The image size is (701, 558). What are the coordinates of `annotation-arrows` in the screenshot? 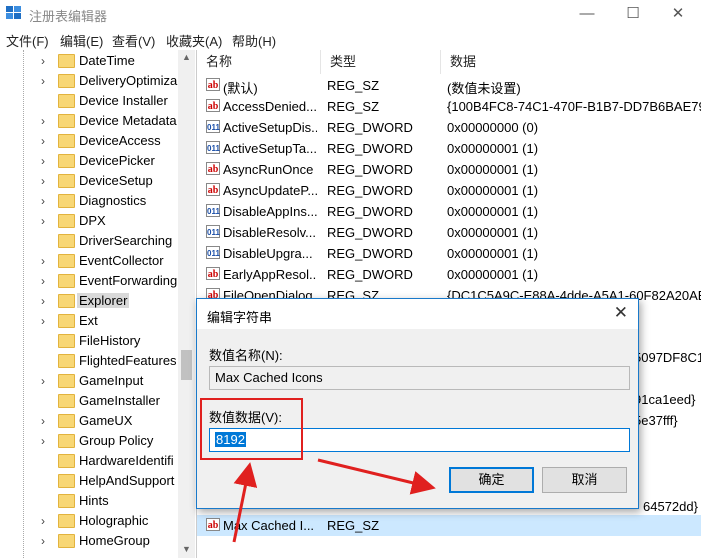 It's located at (334, 500).